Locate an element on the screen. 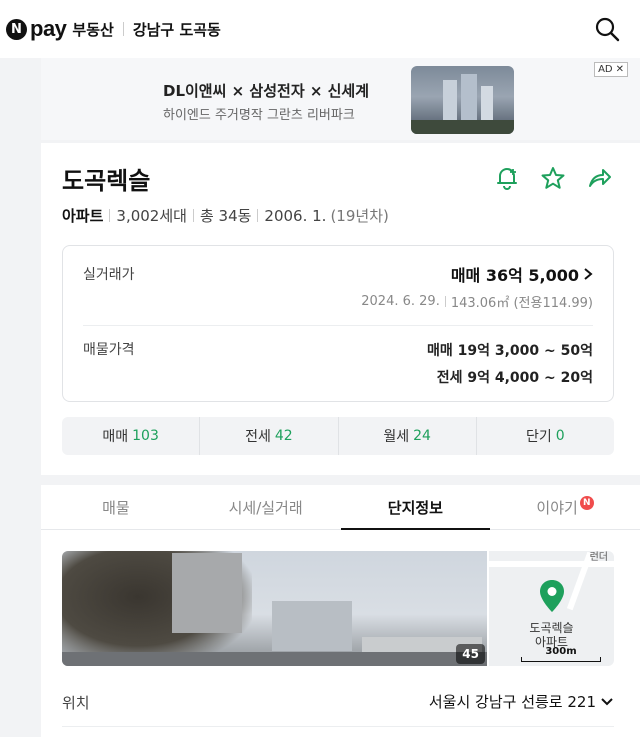  actual-price-label: 실거래가 is located at coordinates (109, 275).